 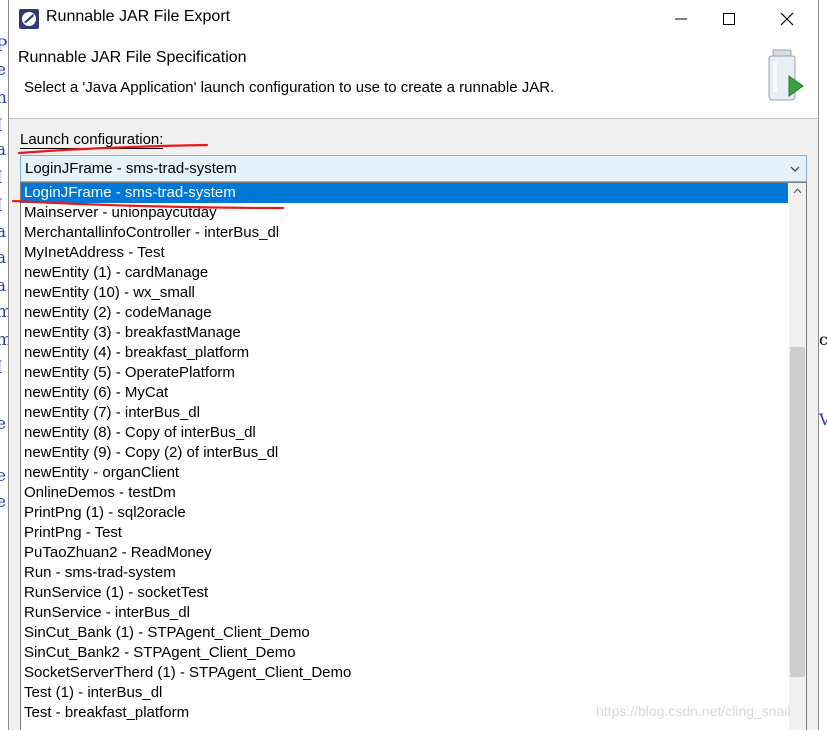 What do you see at coordinates (138, 16) in the screenshot?
I see `window-title: Runnable JAR File Export` at bounding box center [138, 16].